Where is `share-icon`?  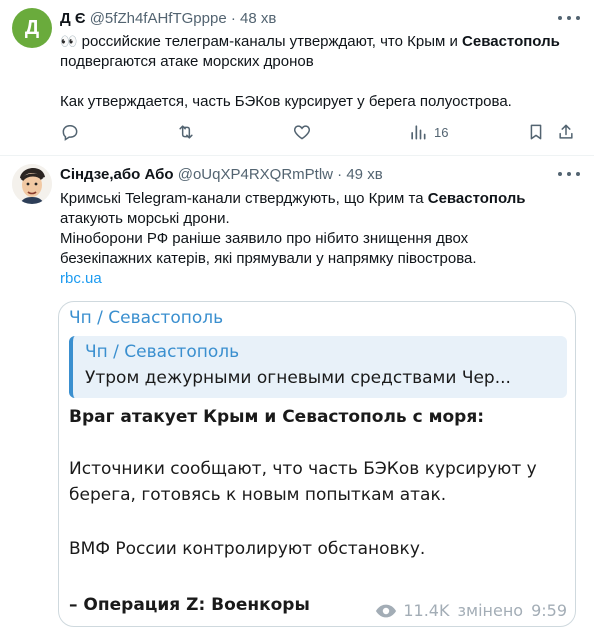 share-icon is located at coordinates (566, 131).